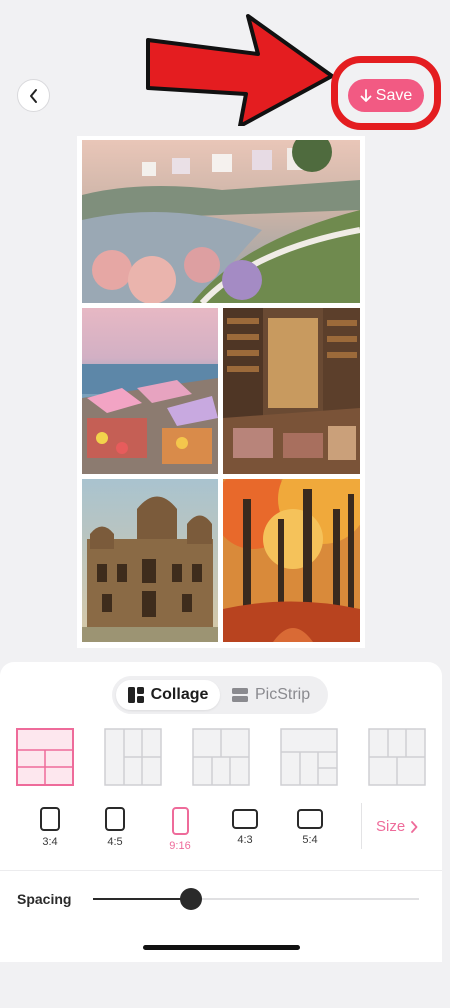  I want to click on ratio-9-16-icon, so click(180, 821).